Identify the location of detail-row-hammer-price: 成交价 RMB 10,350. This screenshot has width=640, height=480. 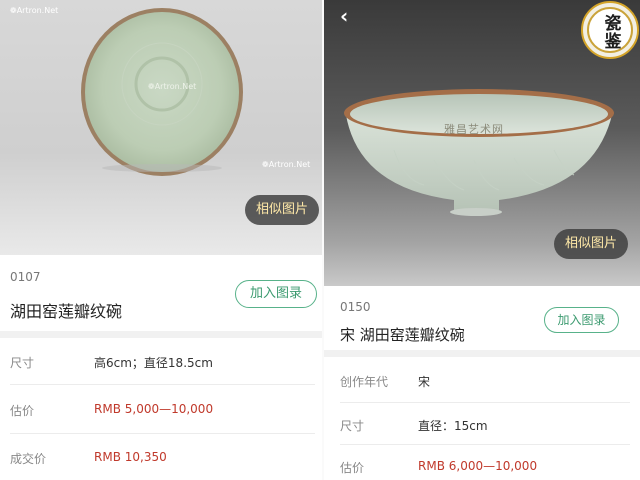
(161, 457).